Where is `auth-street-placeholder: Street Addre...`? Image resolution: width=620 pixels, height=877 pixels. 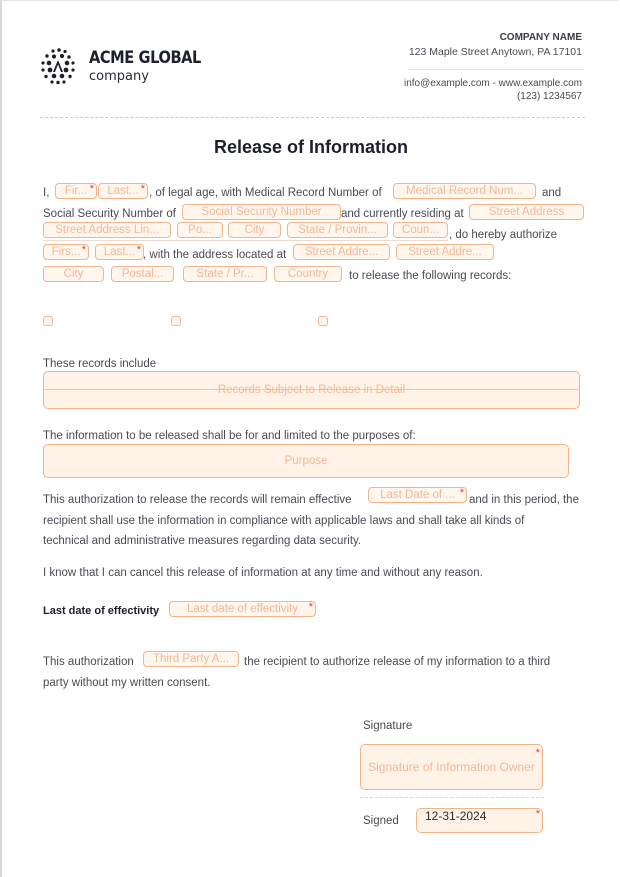 auth-street-placeholder: Street Addre... is located at coordinates (341, 252).